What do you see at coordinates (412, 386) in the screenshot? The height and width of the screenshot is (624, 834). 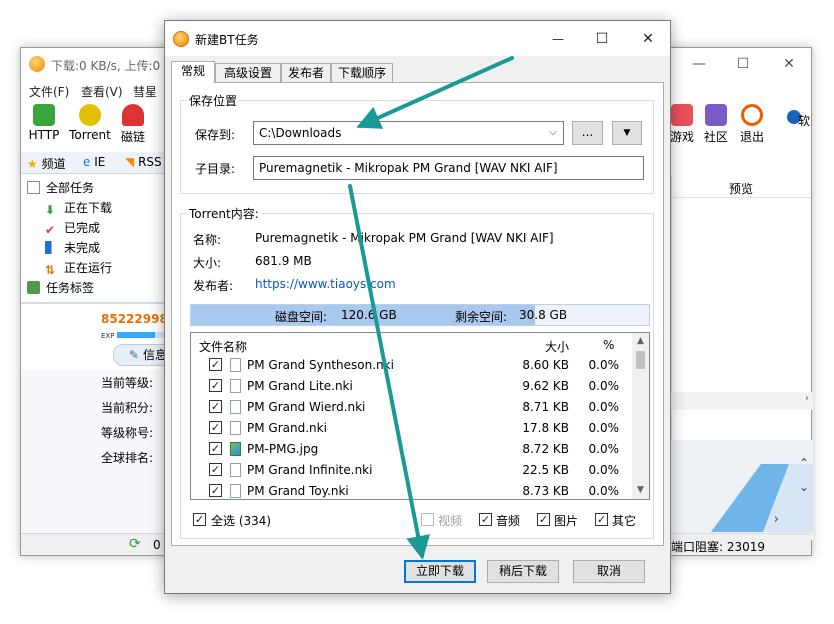 I see `file-row: ✓ PM Grand Lite.nki 9.62 KB 0.0%` at bounding box center [412, 386].